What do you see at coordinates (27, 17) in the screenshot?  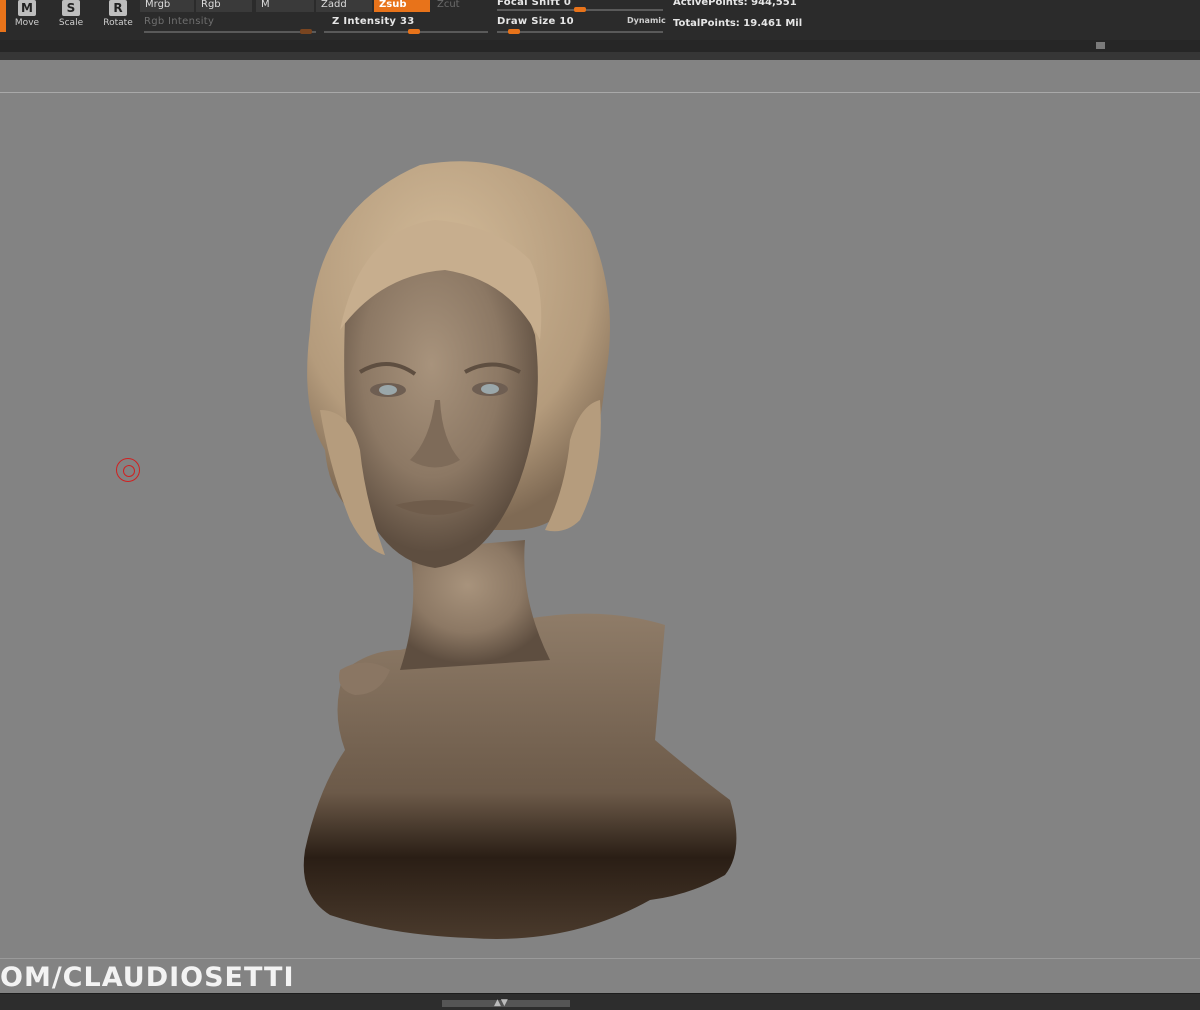 I see `move-tool-button: M Move` at bounding box center [27, 17].